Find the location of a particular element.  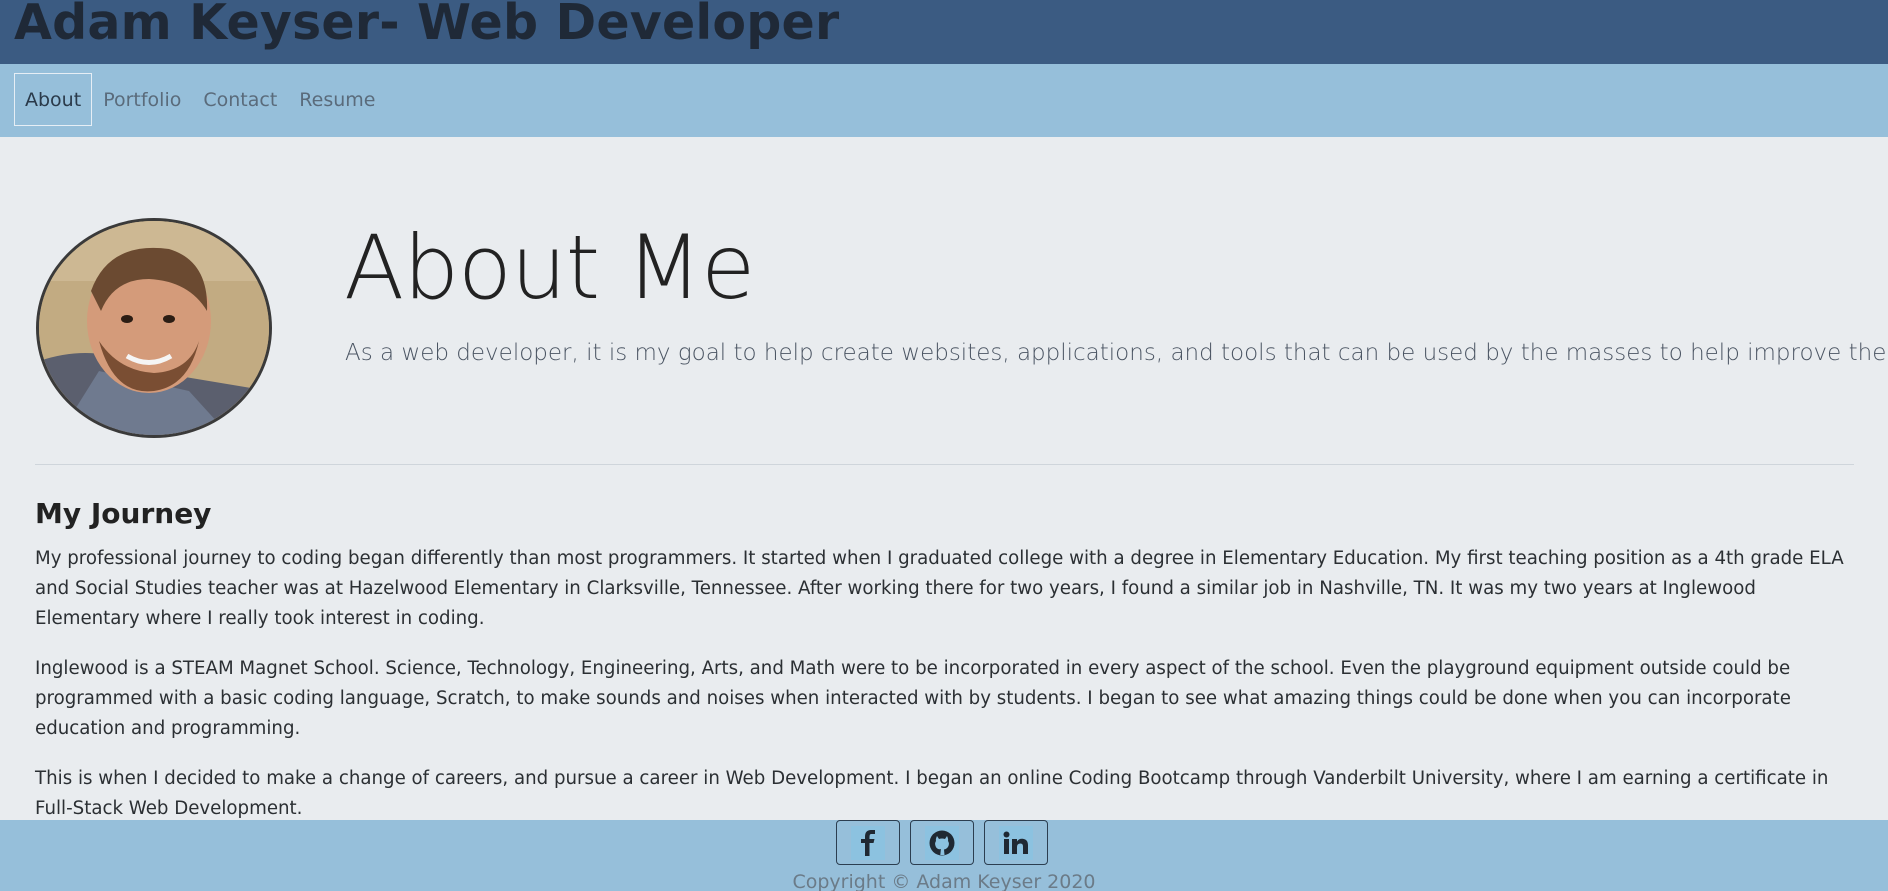

site-header: Adam Keyser- Web Developer is located at coordinates (944, 32).